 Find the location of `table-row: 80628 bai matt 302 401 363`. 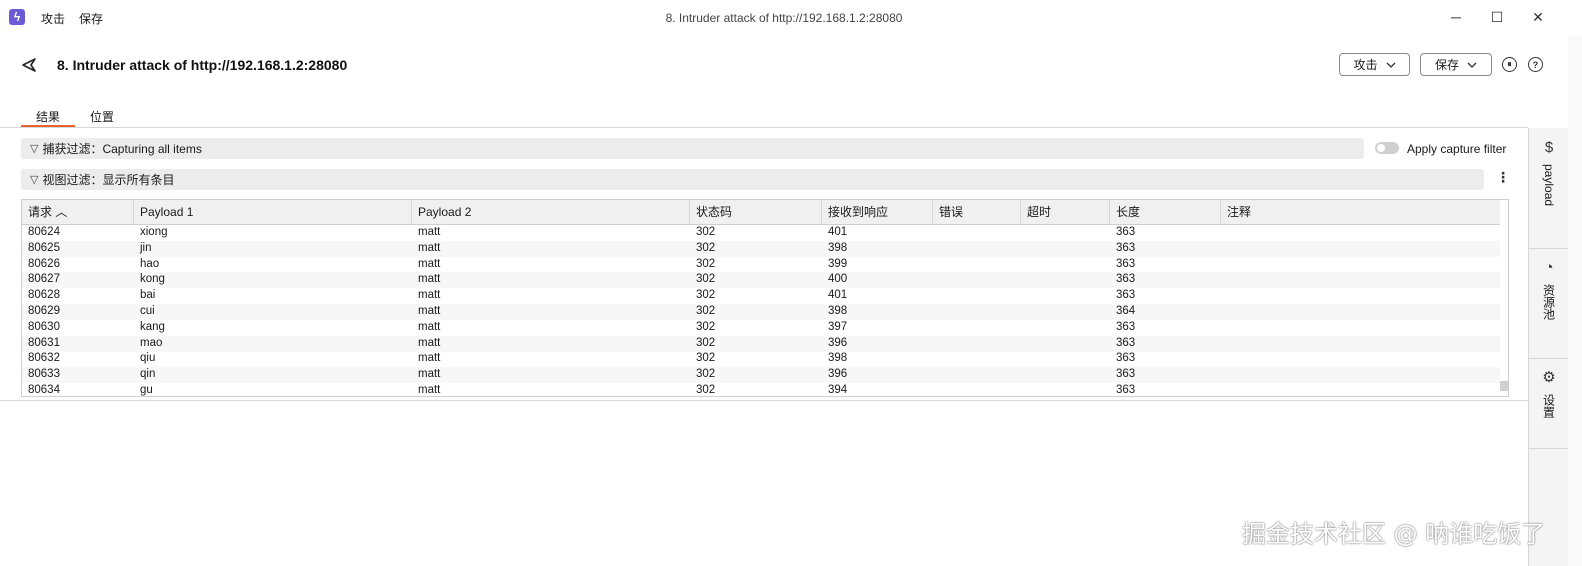

table-row: 80628 bai matt 302 401 363 is located at coordinates (761, 296).